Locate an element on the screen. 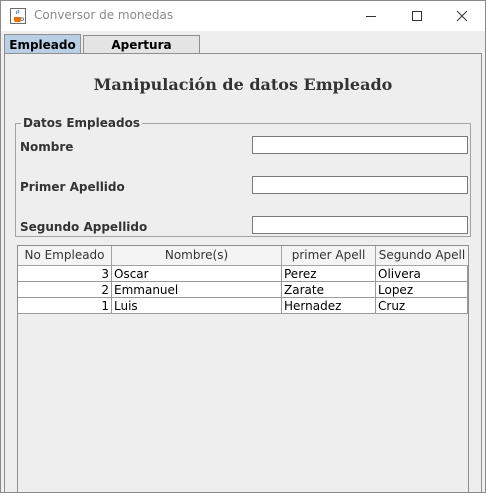 Image resolution: width=486 pixels, height=493 pixels. title-bar: Conversor de monedas is located at coordinates (243, 16).